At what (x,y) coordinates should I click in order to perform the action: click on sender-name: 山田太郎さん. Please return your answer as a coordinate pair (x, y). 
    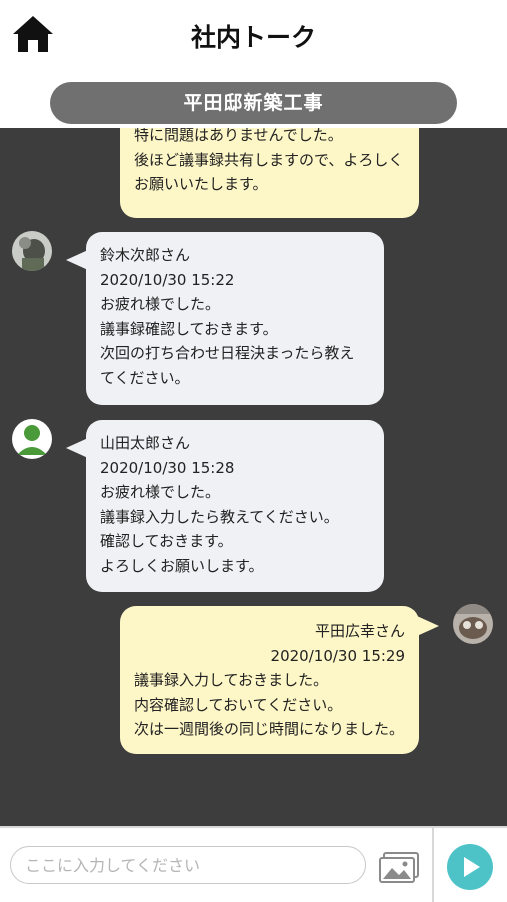
    Looking at the image, I should click on (145, 443).